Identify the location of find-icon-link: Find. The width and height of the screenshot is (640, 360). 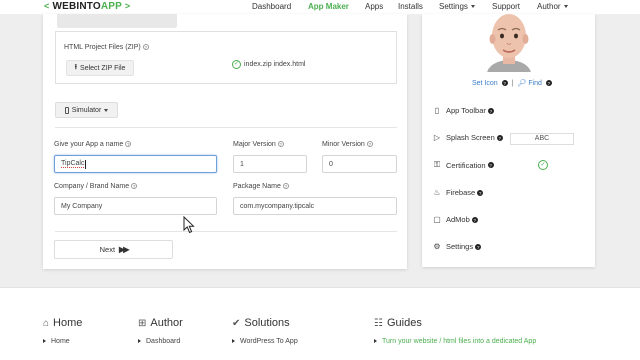
(535, 83).